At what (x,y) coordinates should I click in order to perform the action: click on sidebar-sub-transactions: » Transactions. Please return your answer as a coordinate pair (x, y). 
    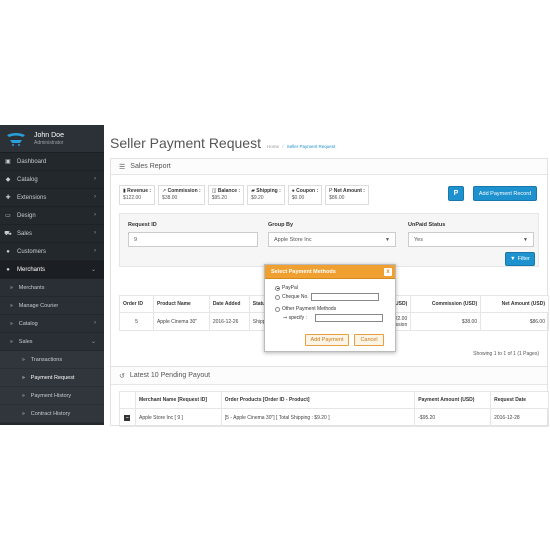
    Looking at the image, I should click on (52, 360).